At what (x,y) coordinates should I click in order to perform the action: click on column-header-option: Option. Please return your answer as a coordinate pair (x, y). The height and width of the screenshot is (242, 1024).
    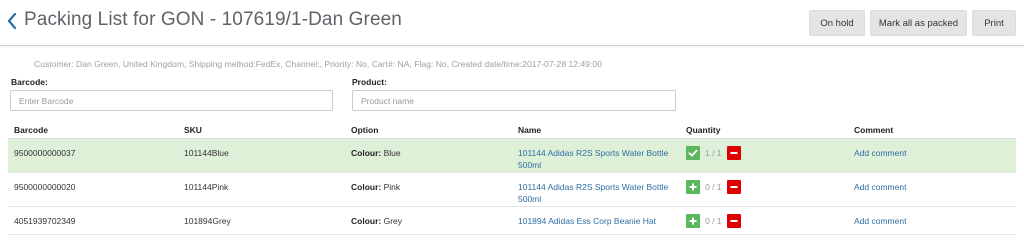
    Looking at the image, I should click on (365, 130).